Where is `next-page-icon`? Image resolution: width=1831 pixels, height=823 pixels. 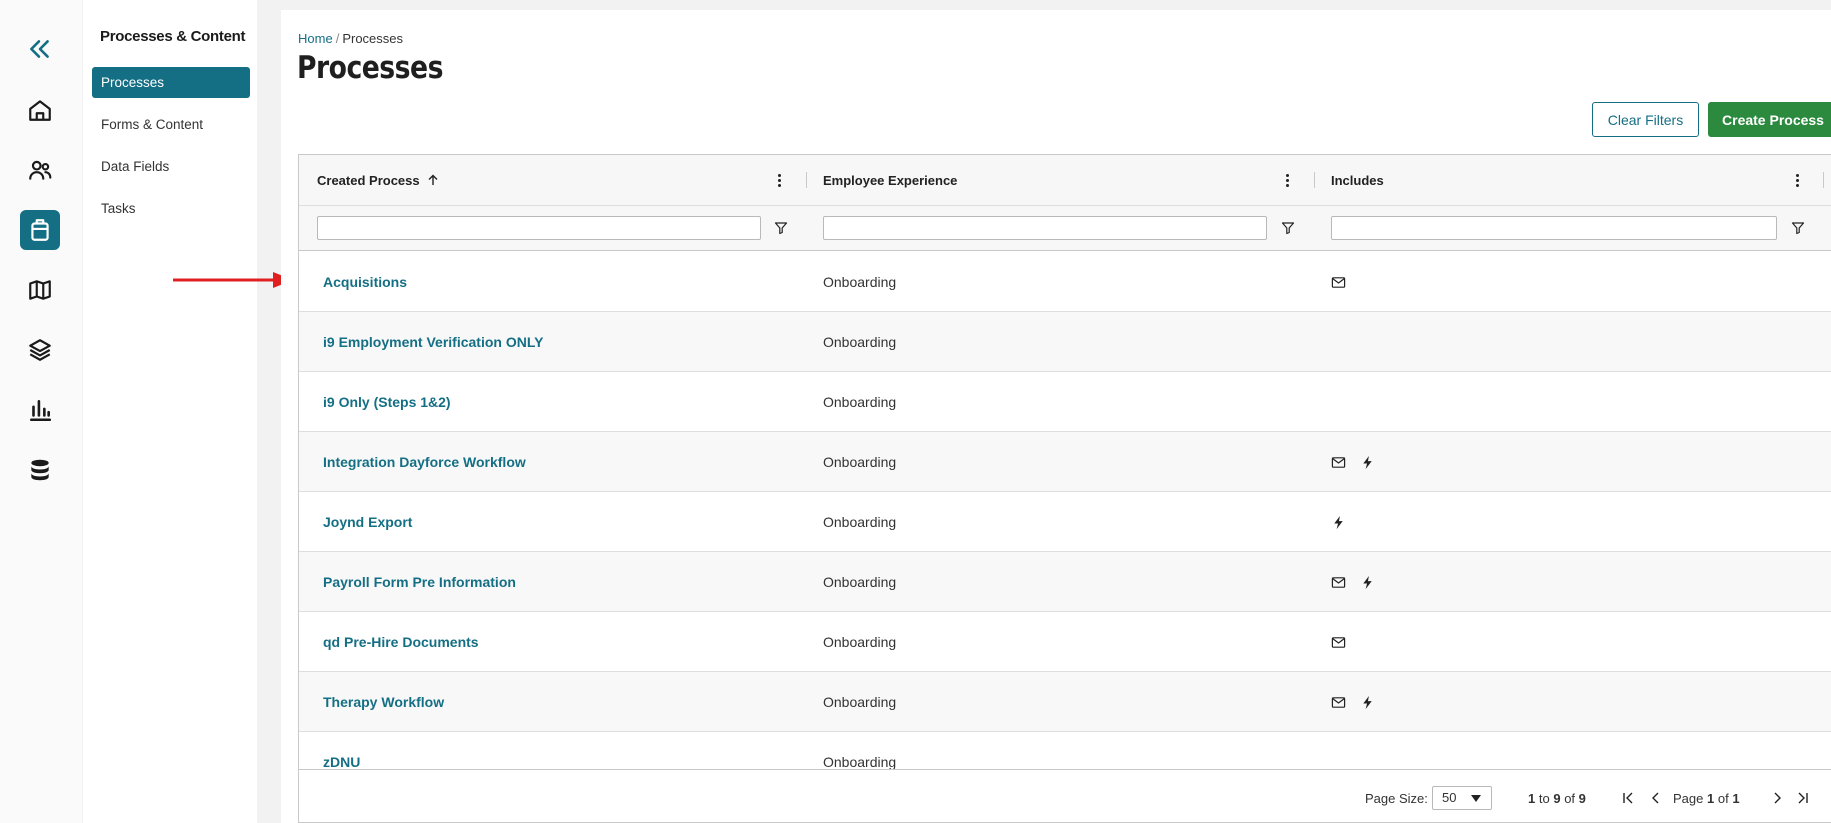
next-page-icon is located at coordinates (1777, 798).